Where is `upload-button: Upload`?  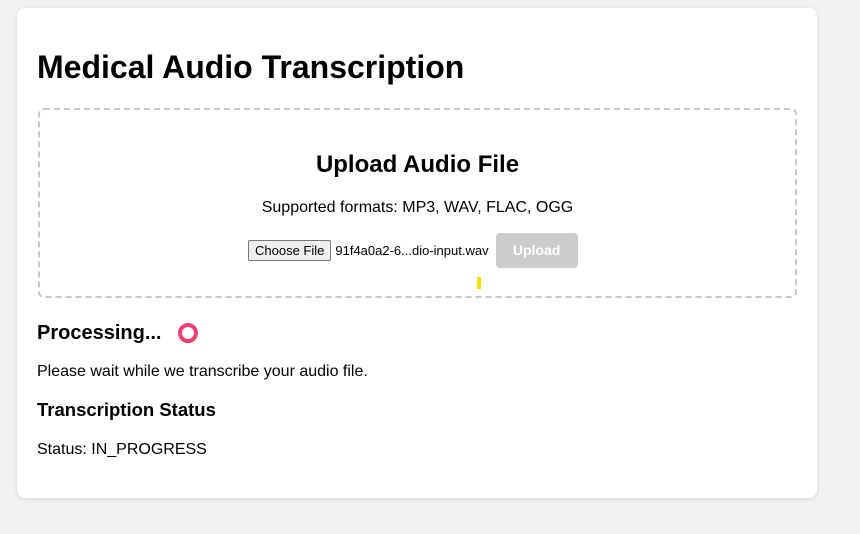 upload-button: Upload is located at coordinates (536, 250).